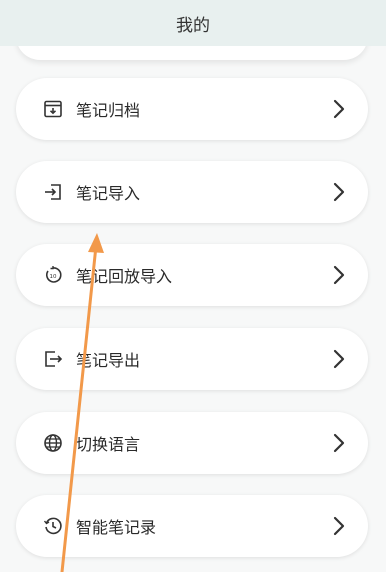 The width and height of the screenshot is (386, 572). What do you see at coordinates (124, 276) in the screenshot?
I see `menu-item-label: 笔记回放导入` at bounding box center [124, 276].